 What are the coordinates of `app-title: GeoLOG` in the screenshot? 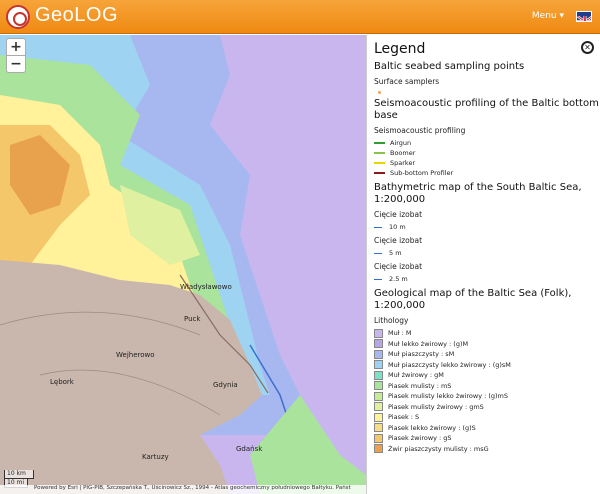 It's located at (77, 15).